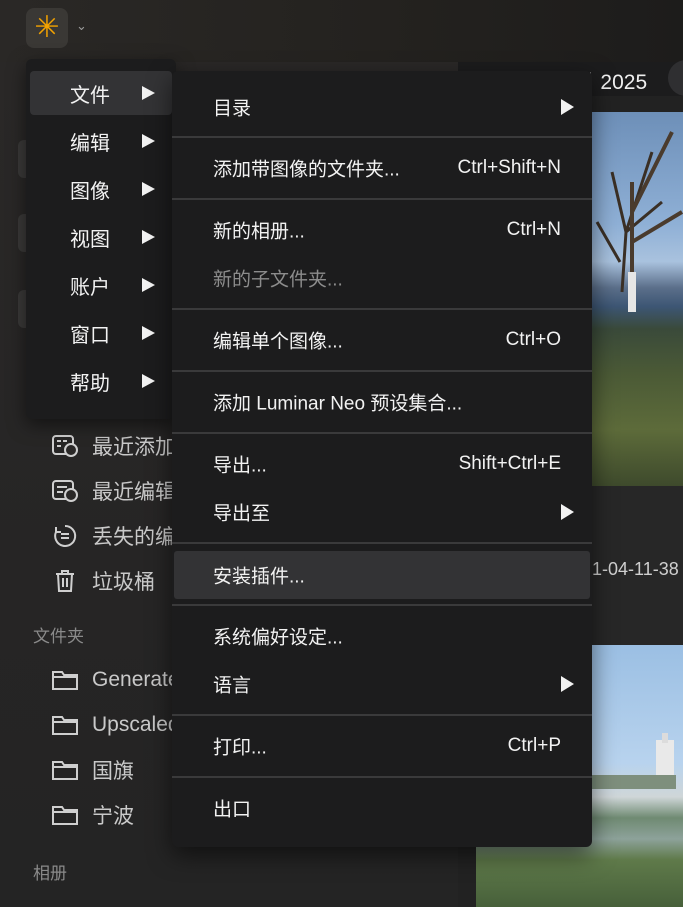 This screenshot has height=907, width=683. I want to click on folder-label: 宁波, so click(113, 816).